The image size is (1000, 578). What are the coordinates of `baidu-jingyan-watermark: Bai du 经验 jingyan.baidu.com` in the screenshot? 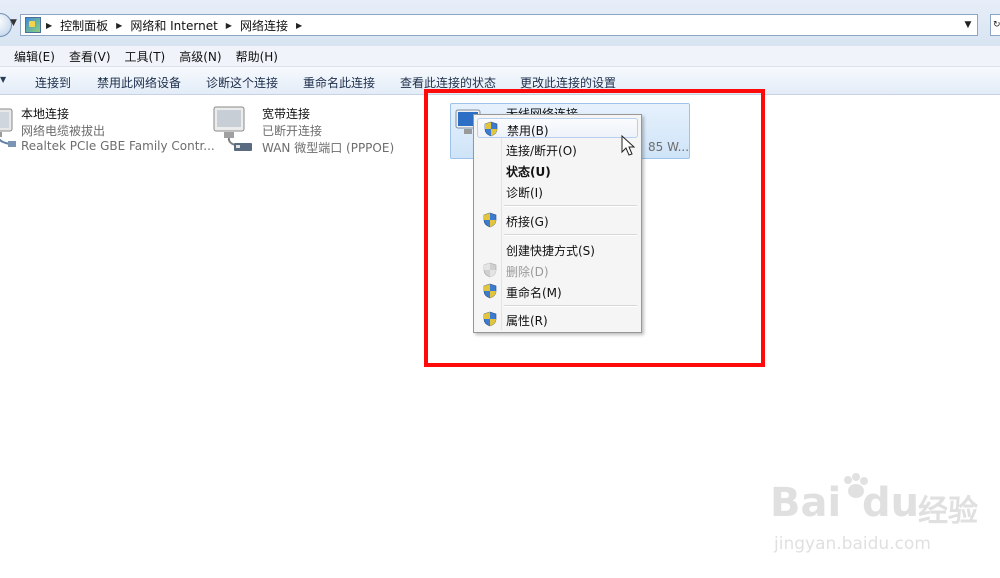 It's located at (885, 522).